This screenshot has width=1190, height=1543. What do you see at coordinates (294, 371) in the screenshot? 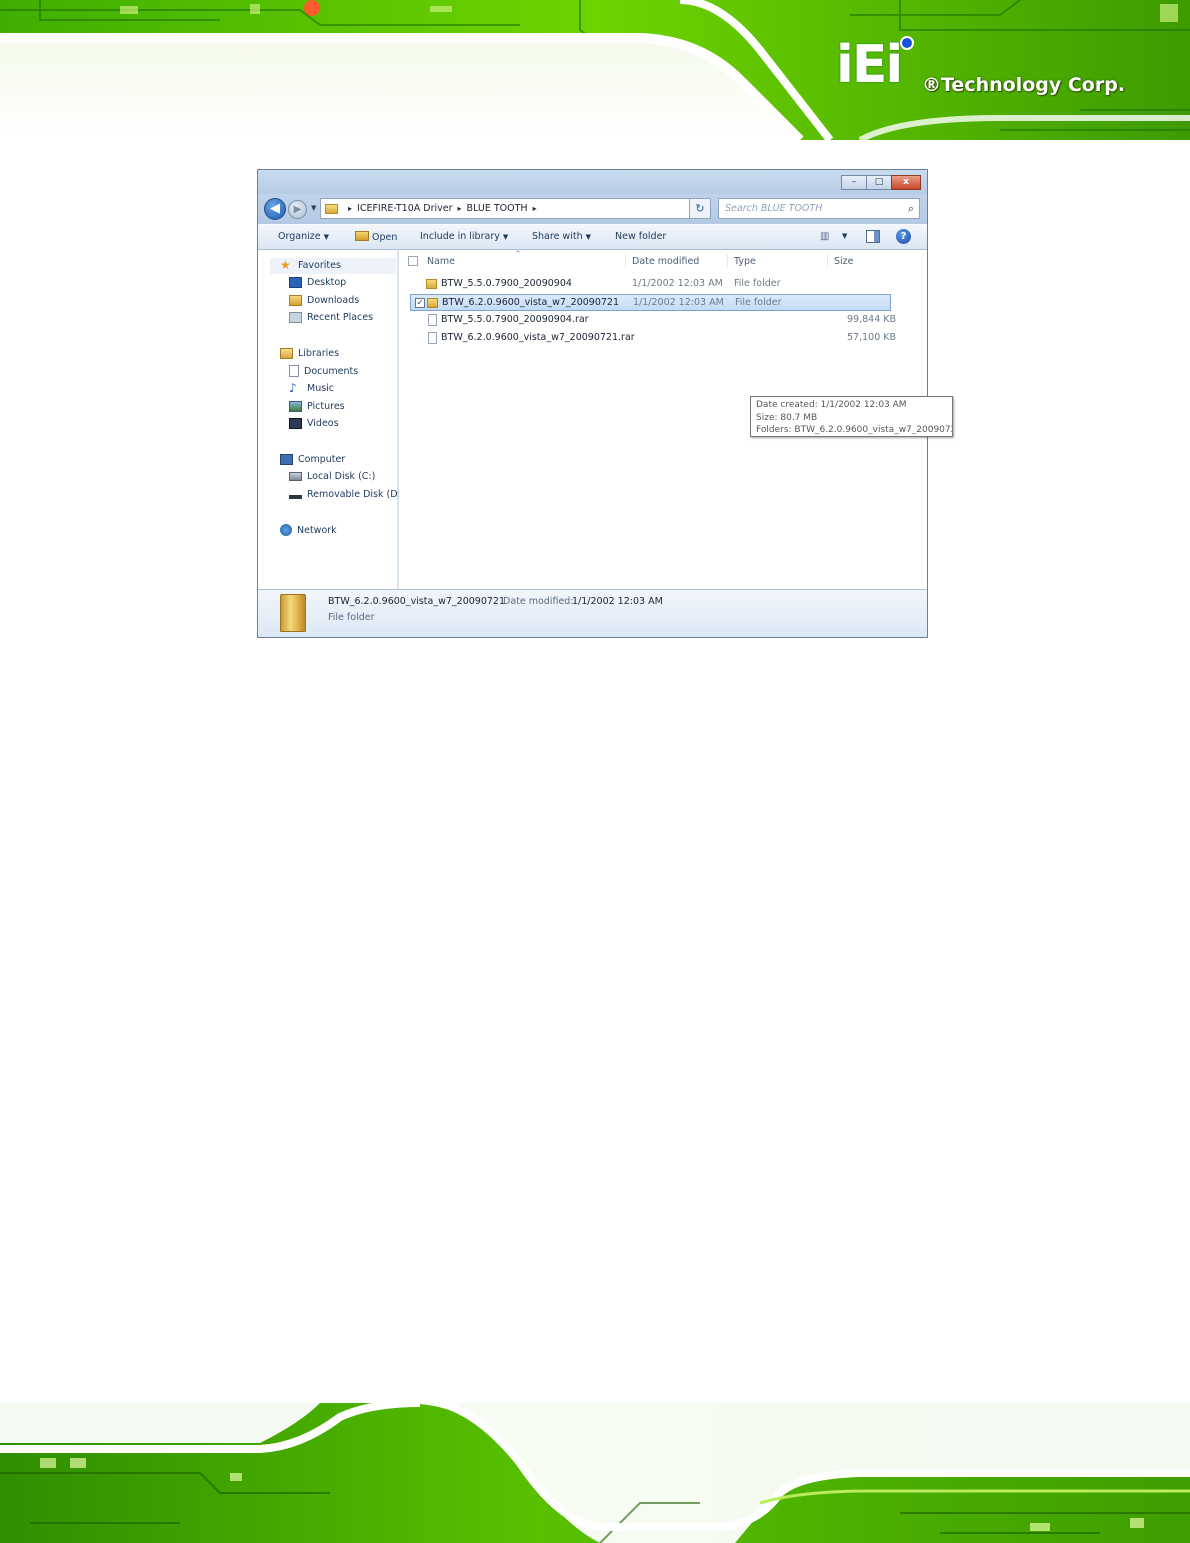
I see `documents-icon` at bounding box center [294, 371].